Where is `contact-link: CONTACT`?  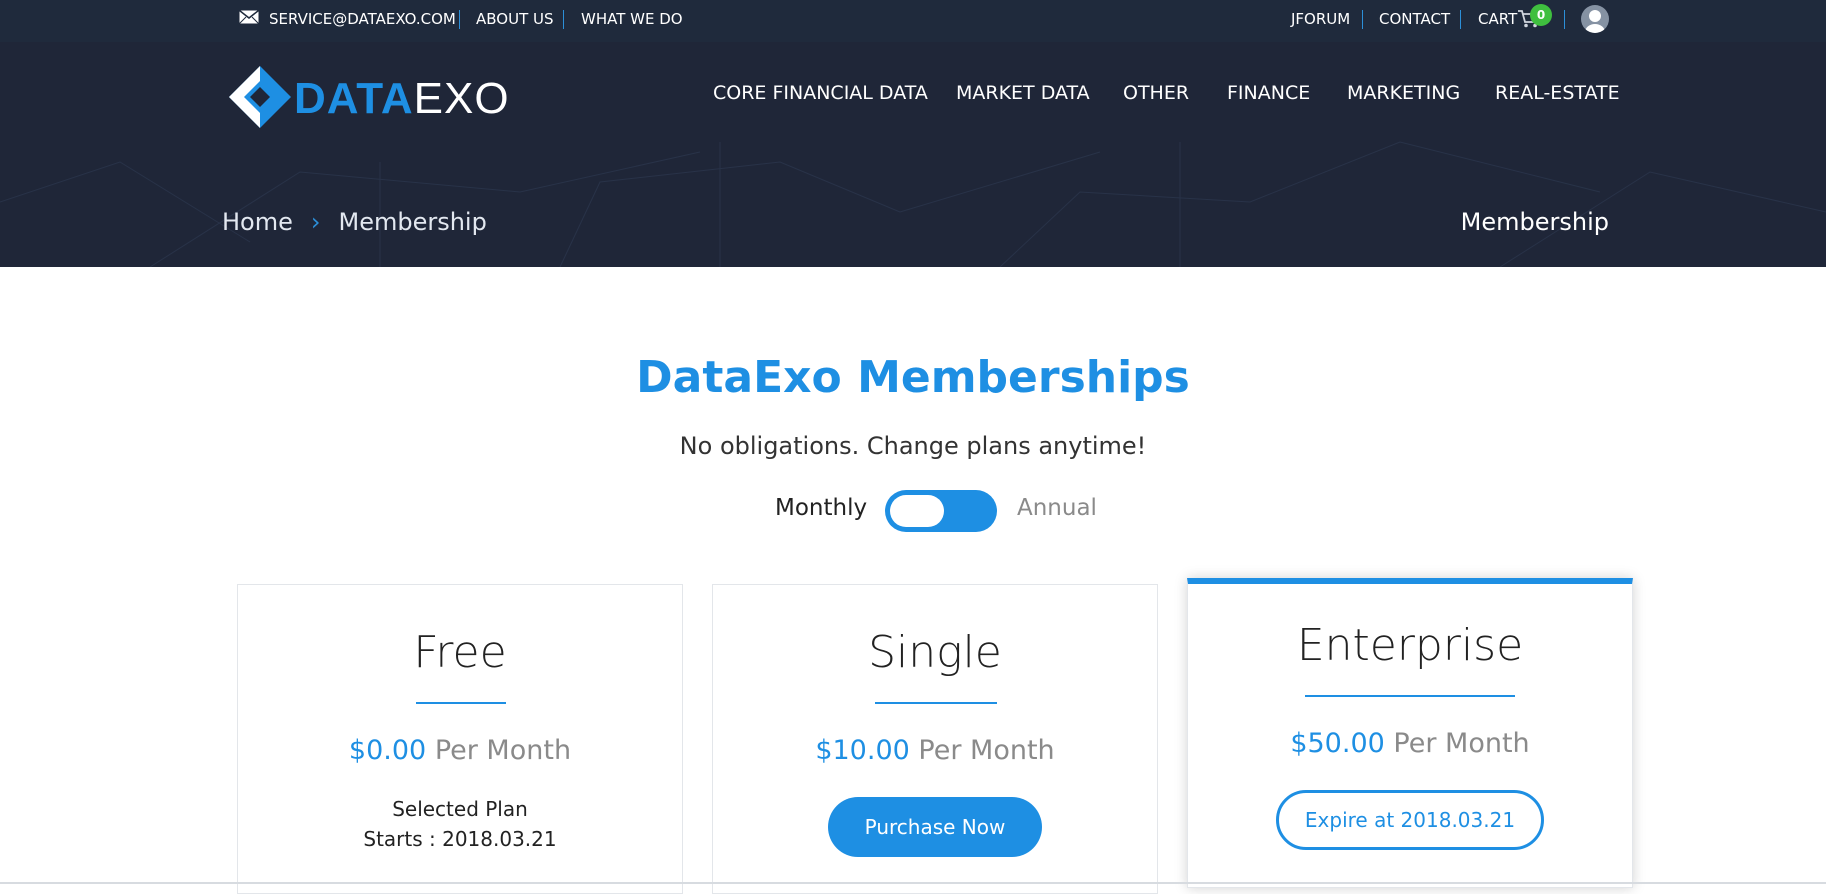
contact-link: CONTACT is located at coordinates (1414, 21).